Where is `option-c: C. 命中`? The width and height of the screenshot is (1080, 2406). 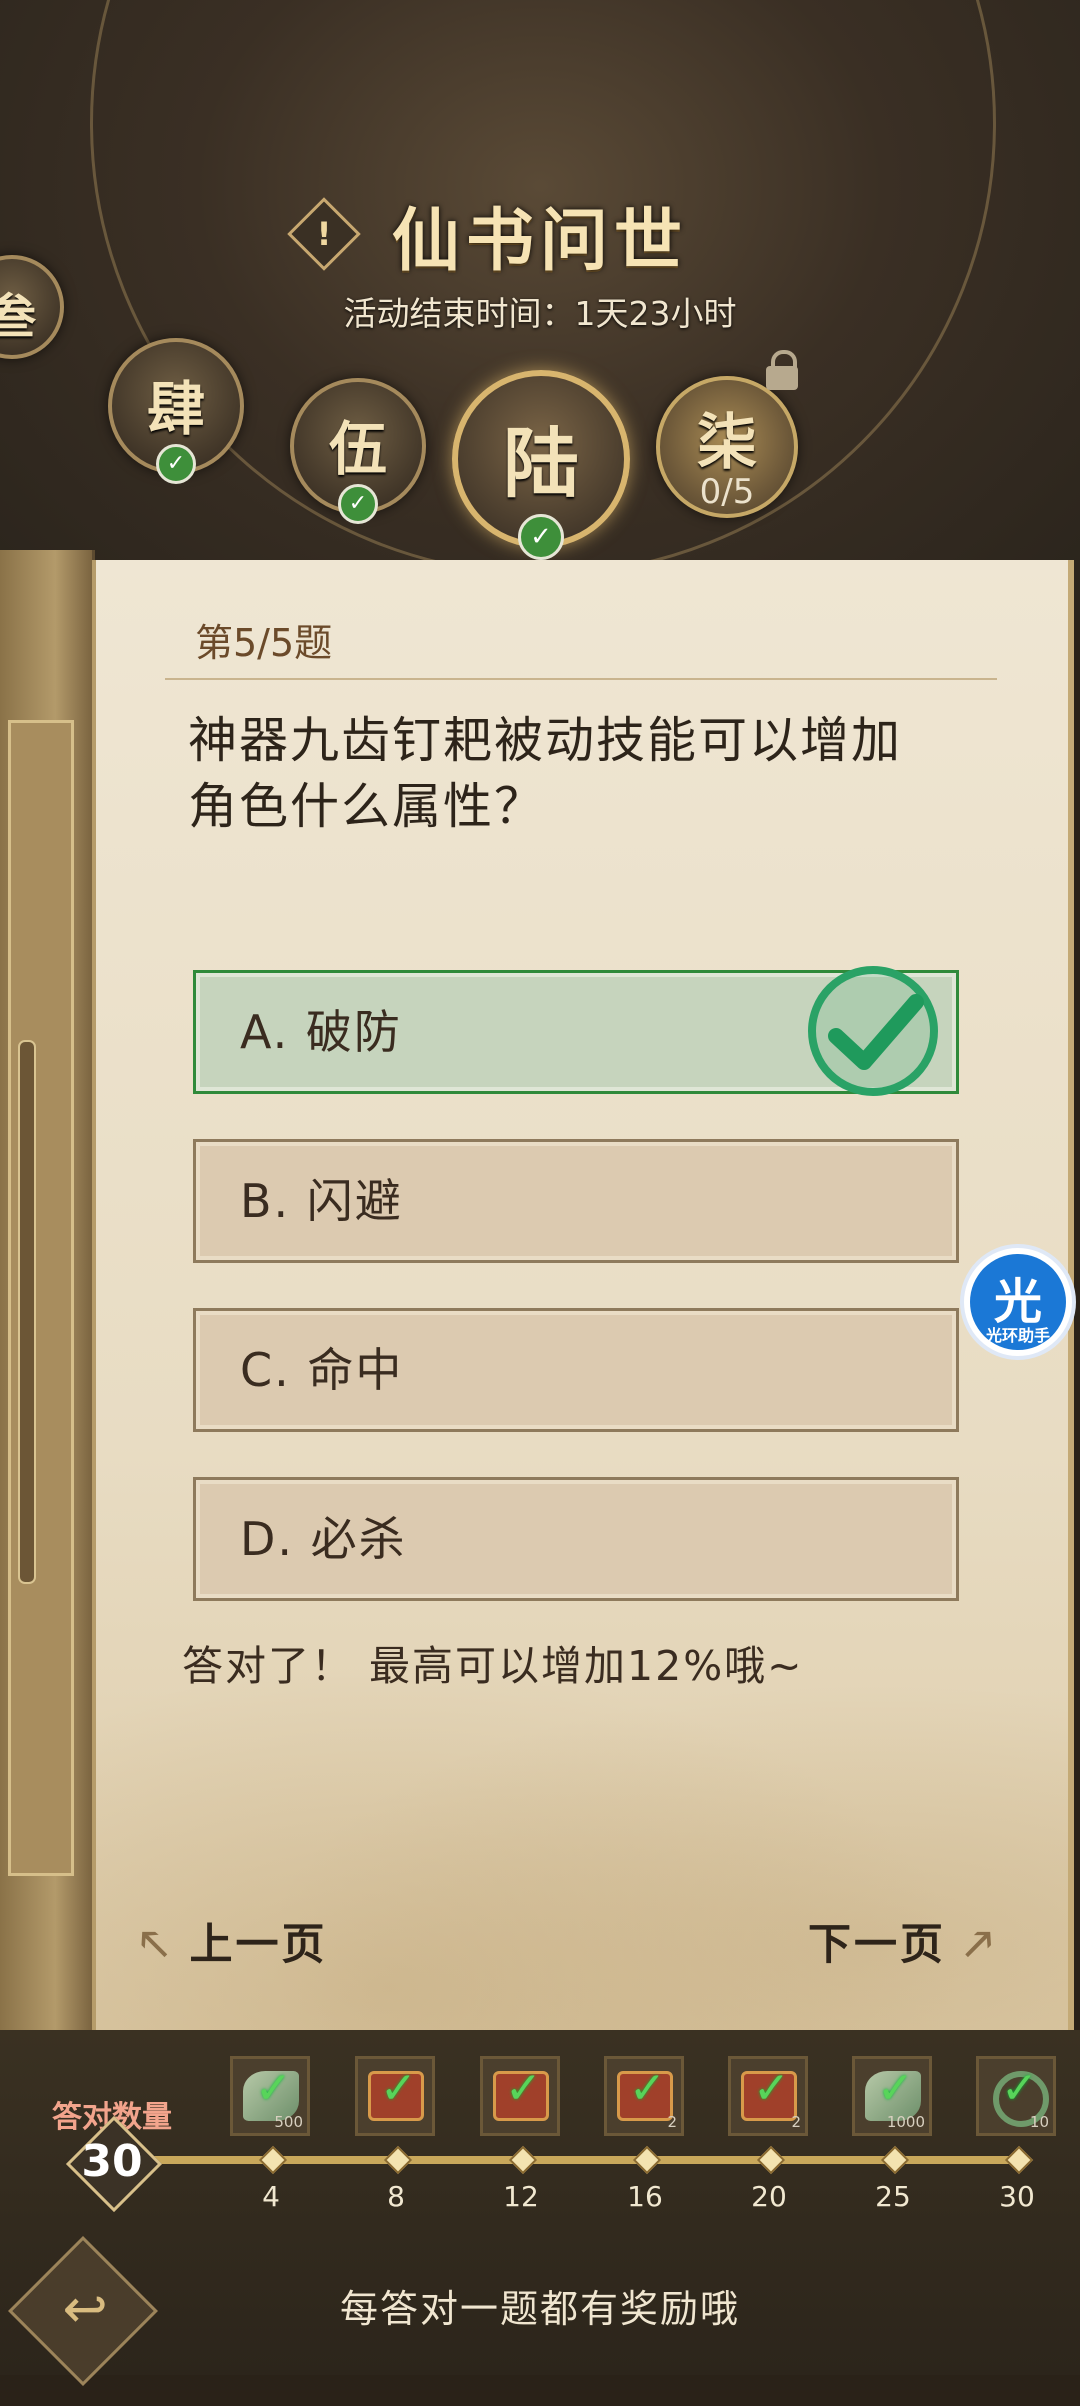 option-c: C. 命中 is located at coordinates (576, 1370).